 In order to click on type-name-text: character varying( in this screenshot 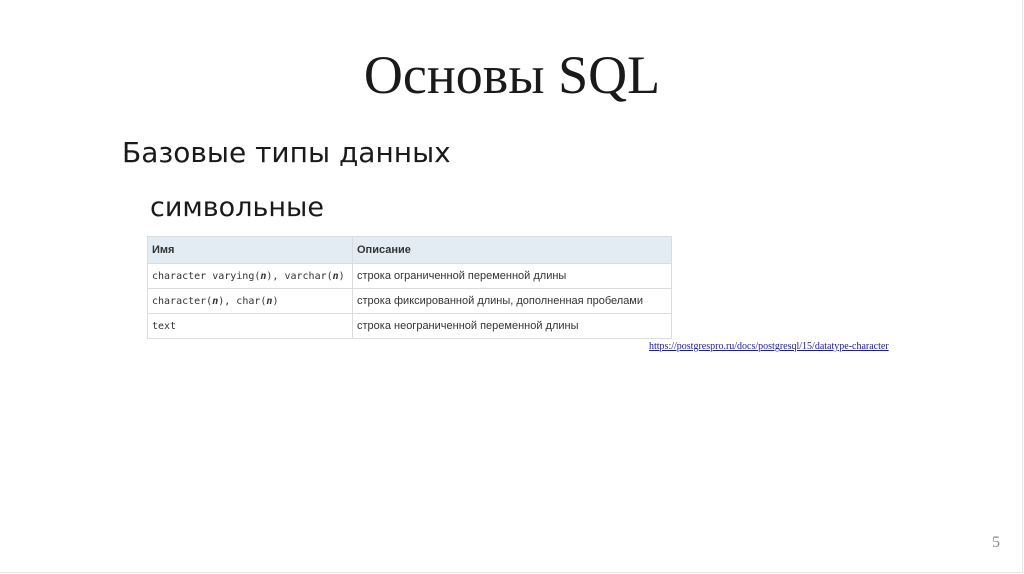, I will do `click(206, 276)`.